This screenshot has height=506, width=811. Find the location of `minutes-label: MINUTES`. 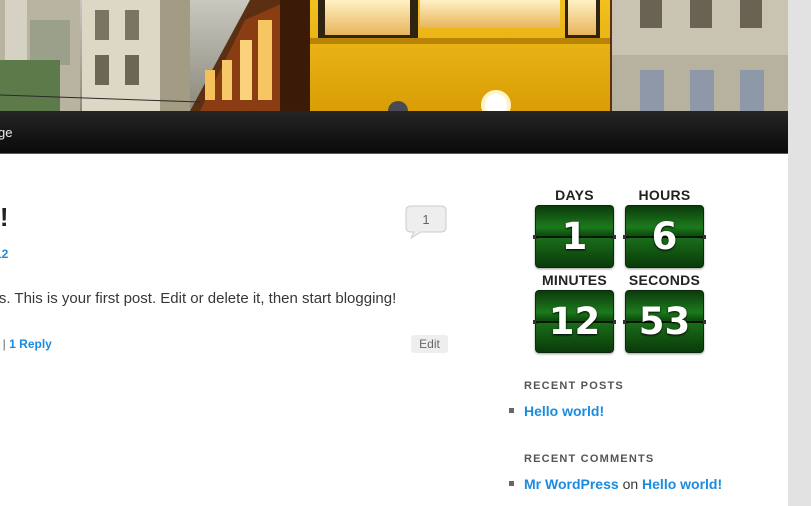

minutes-label: MINUTES is located at coordinates (574, 280).